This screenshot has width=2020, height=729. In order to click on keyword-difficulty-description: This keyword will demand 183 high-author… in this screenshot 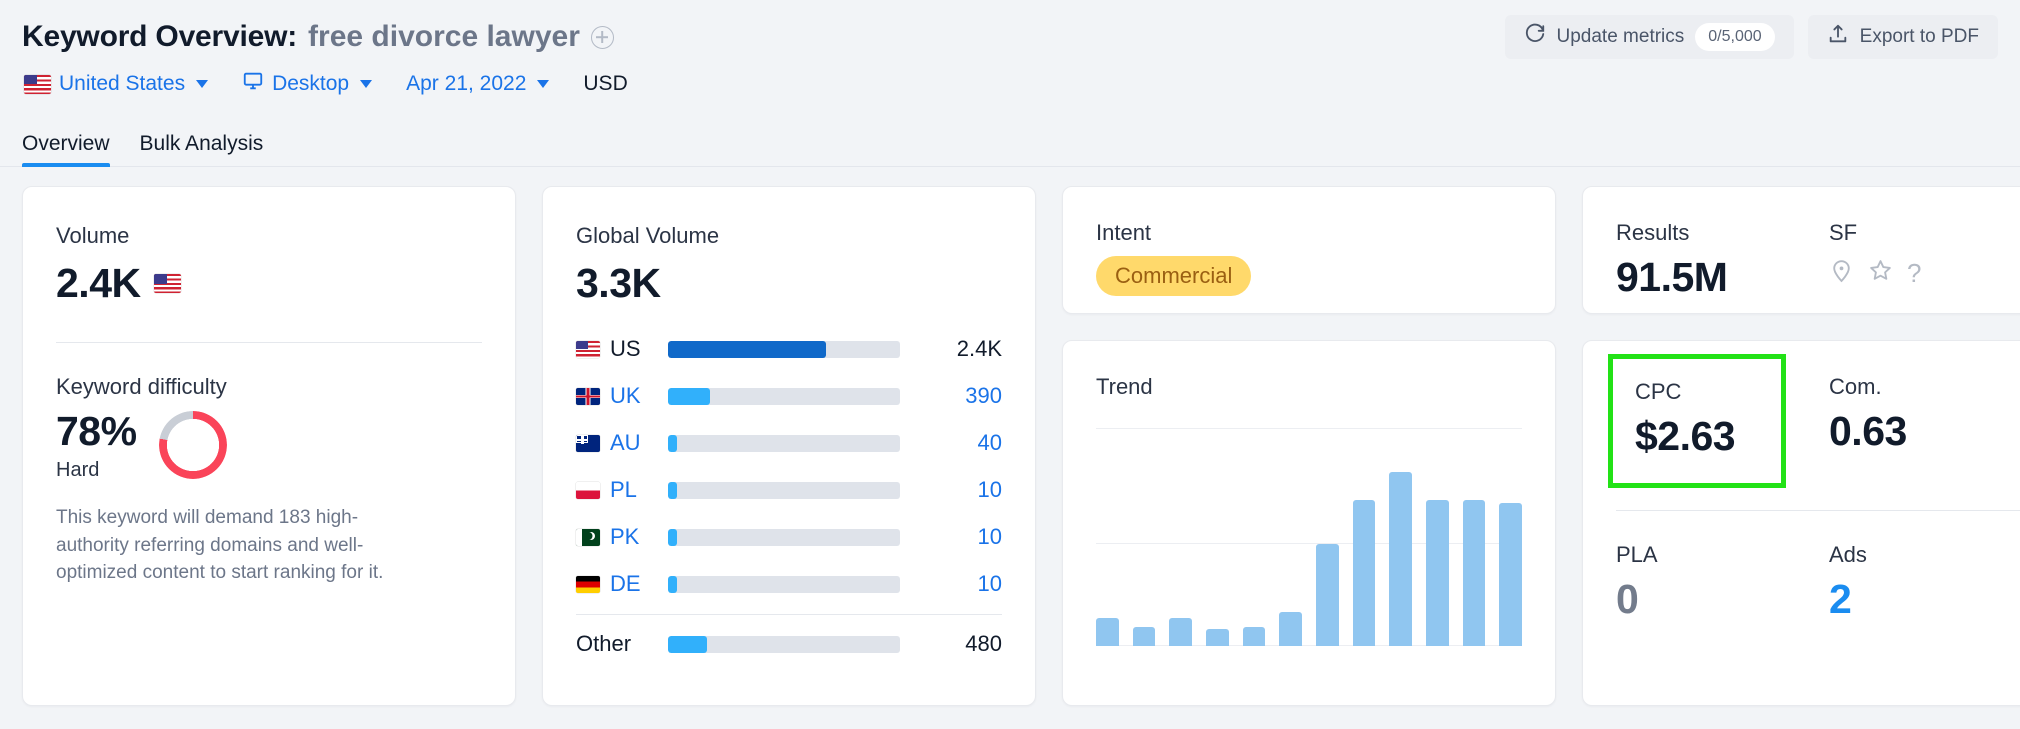, I will do `click(220, 545)`.